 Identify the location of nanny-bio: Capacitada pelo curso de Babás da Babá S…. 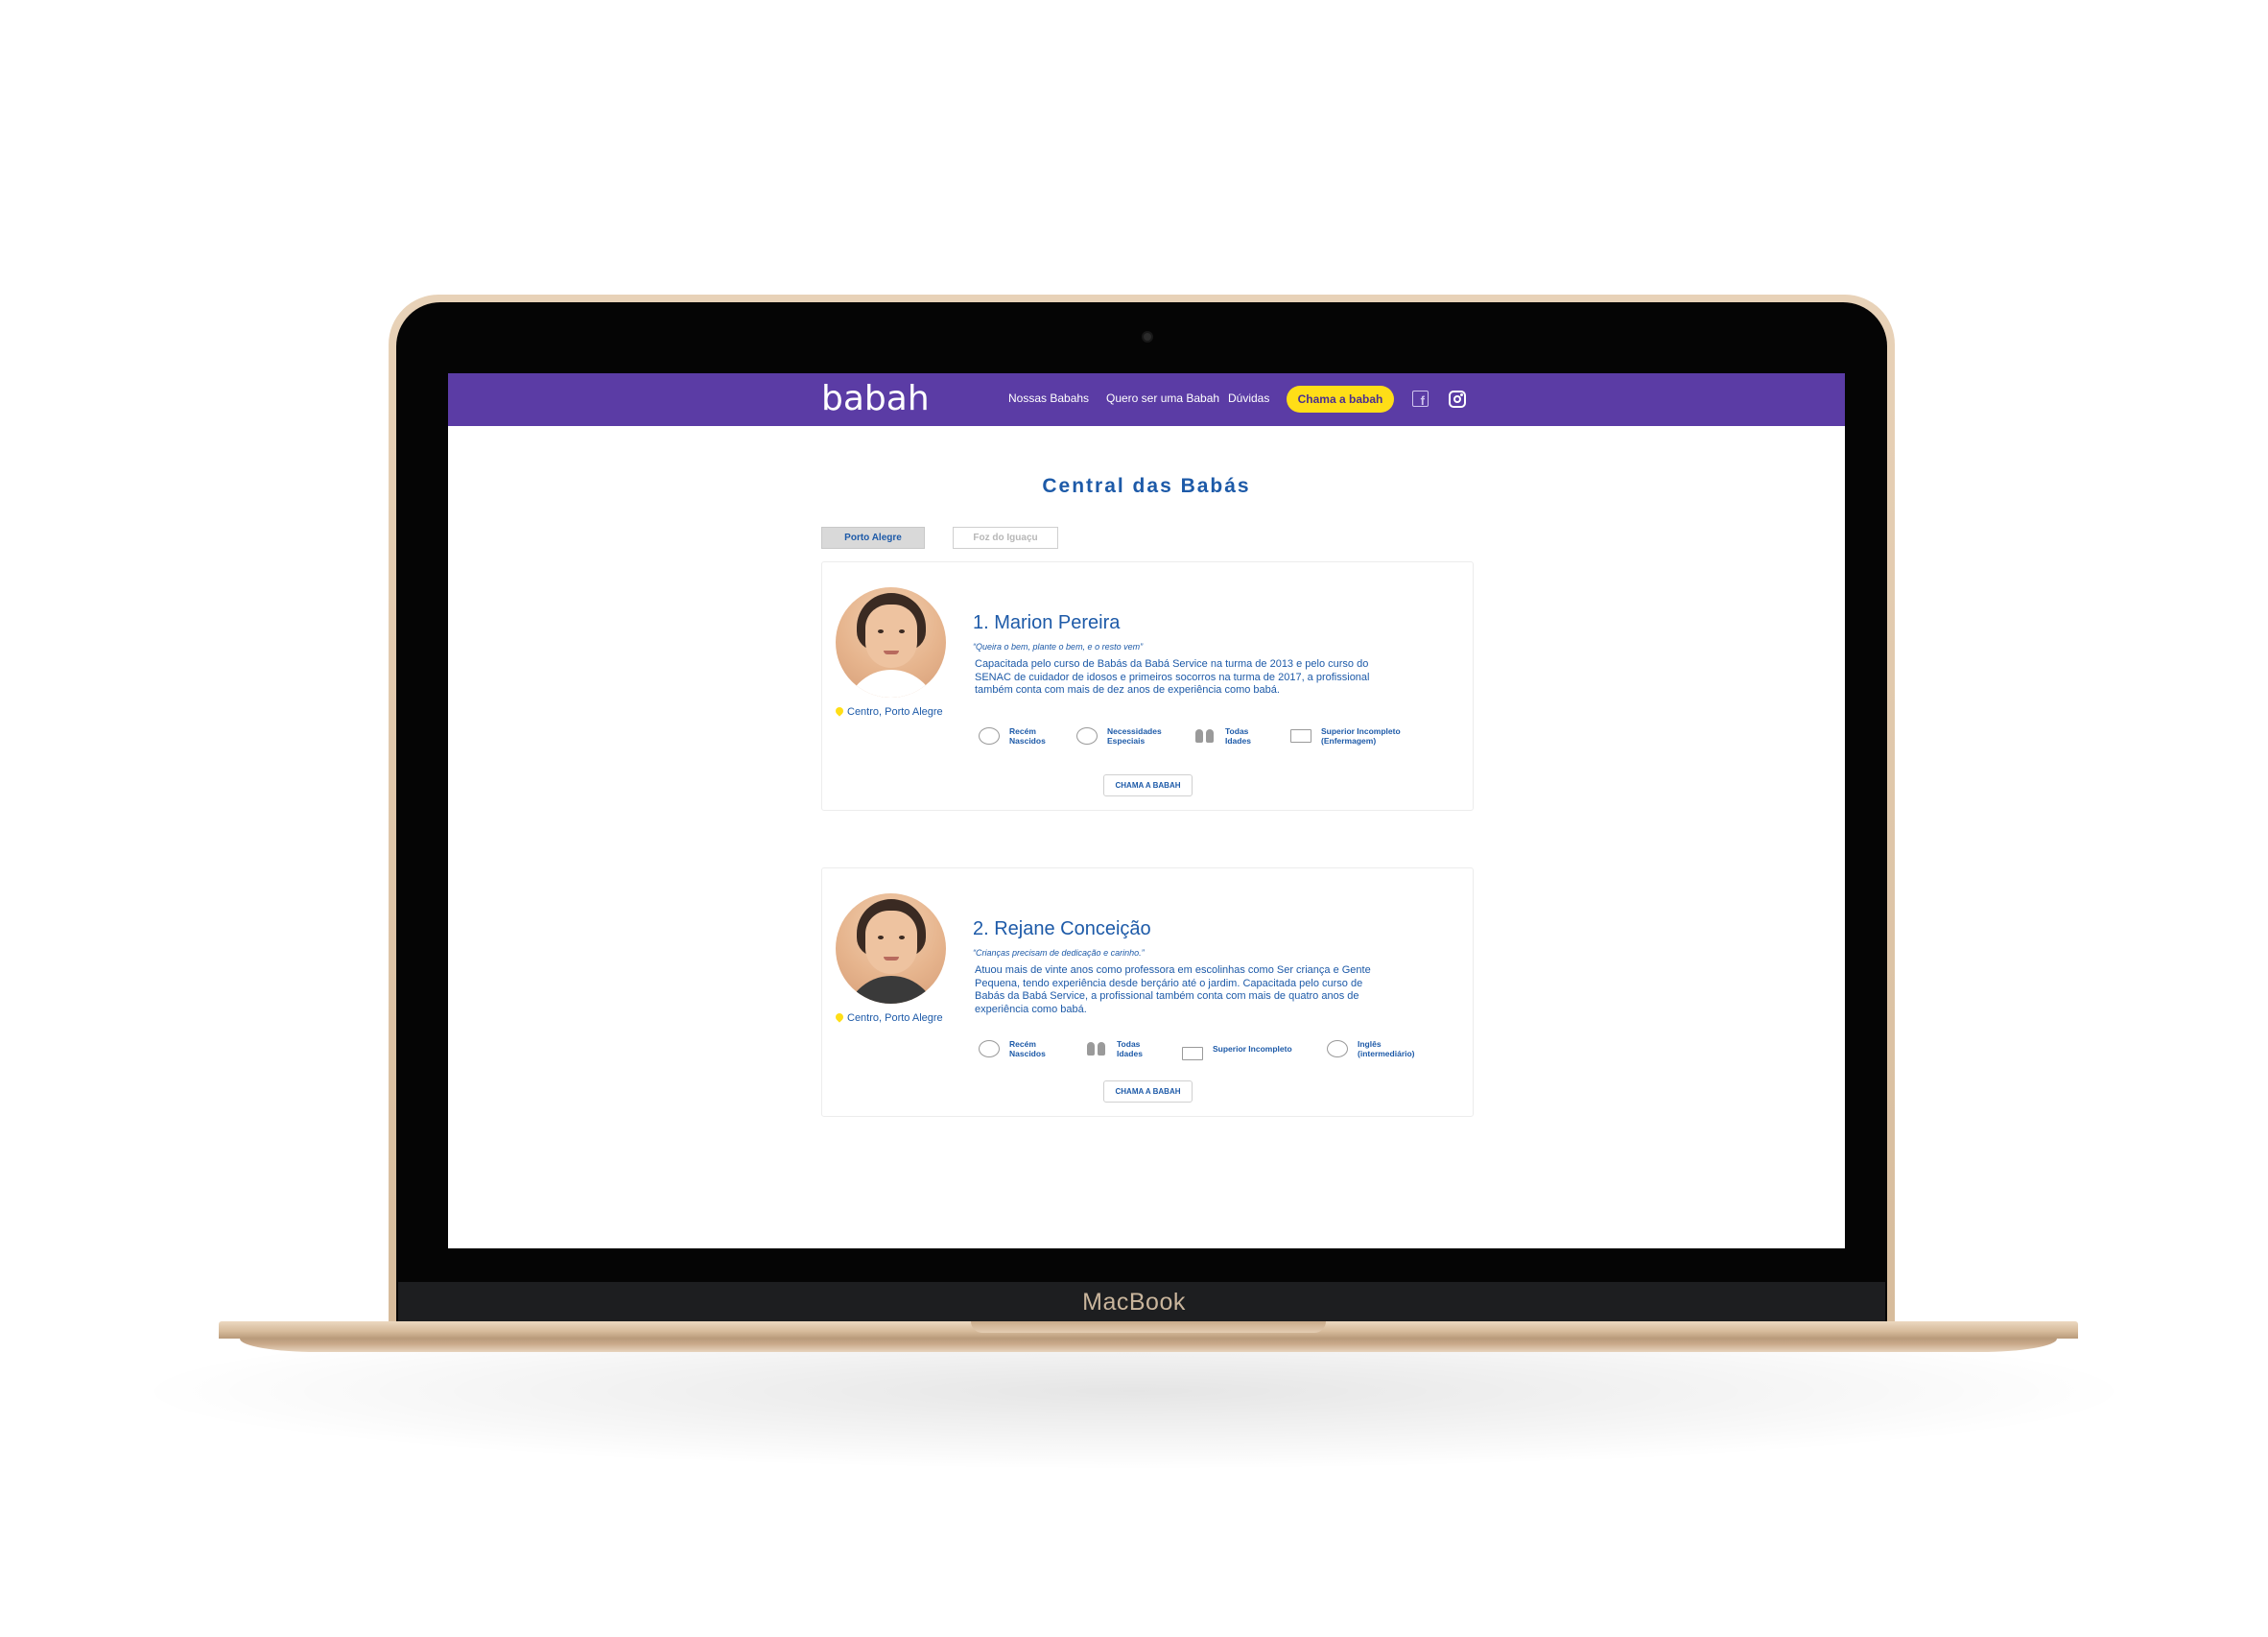
(1172, 677).